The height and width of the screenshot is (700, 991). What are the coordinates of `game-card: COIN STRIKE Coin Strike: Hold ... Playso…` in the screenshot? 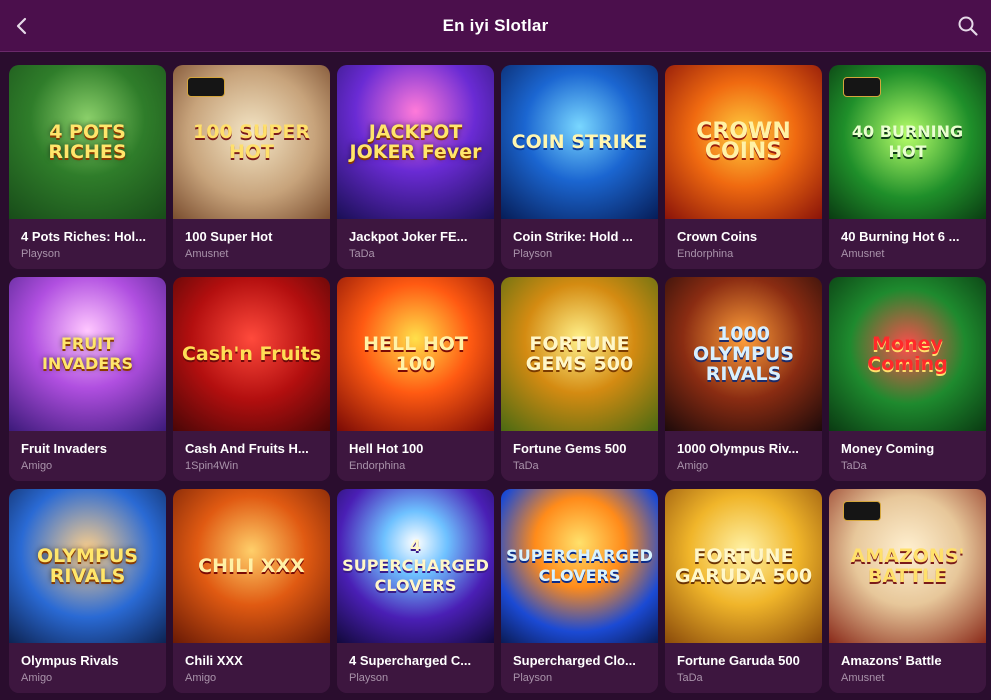 It's located at (579, 167).